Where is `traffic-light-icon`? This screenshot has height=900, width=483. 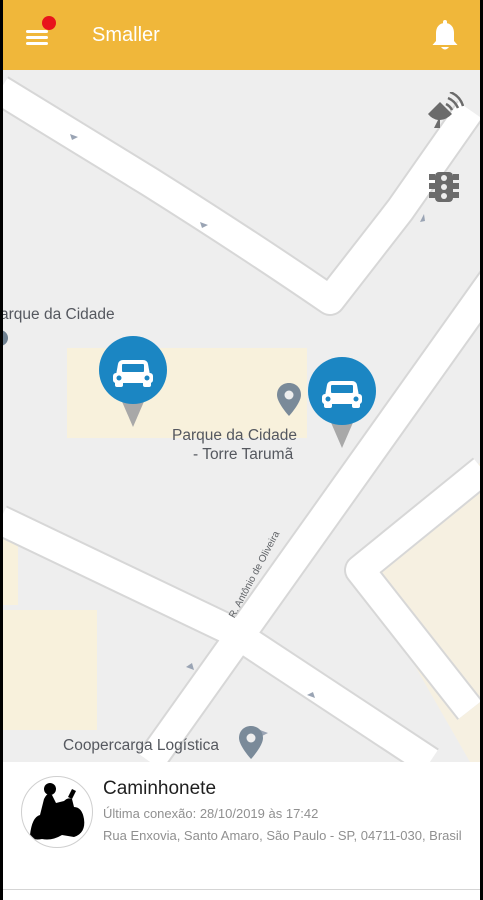 traffic-light-icon is located at coordinates (444, 187).